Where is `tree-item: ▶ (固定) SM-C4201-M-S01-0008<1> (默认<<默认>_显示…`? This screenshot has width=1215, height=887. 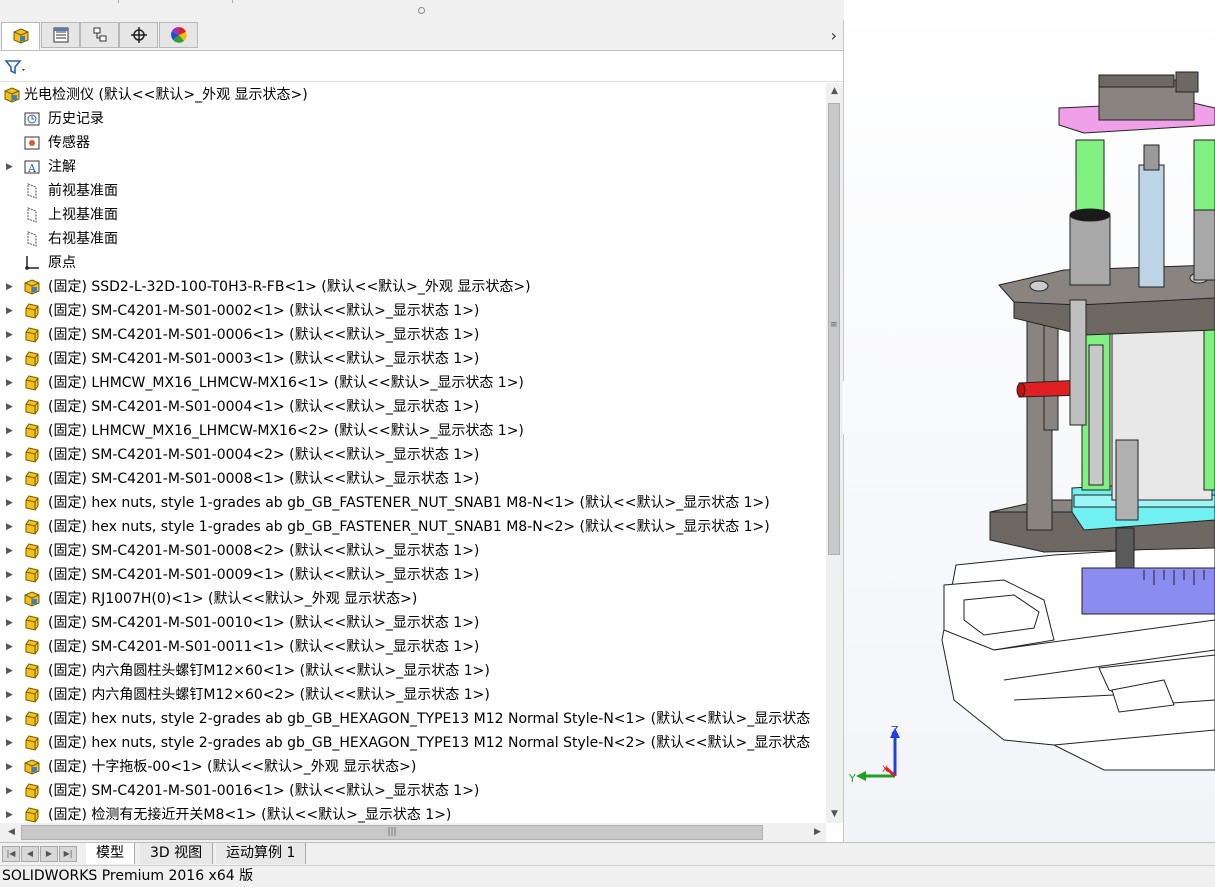
tree-item: ▶ (固定) SM-C4201-M-S01-0008<1> (默认<<默认>_显示… is located at coordinates (413, 479).